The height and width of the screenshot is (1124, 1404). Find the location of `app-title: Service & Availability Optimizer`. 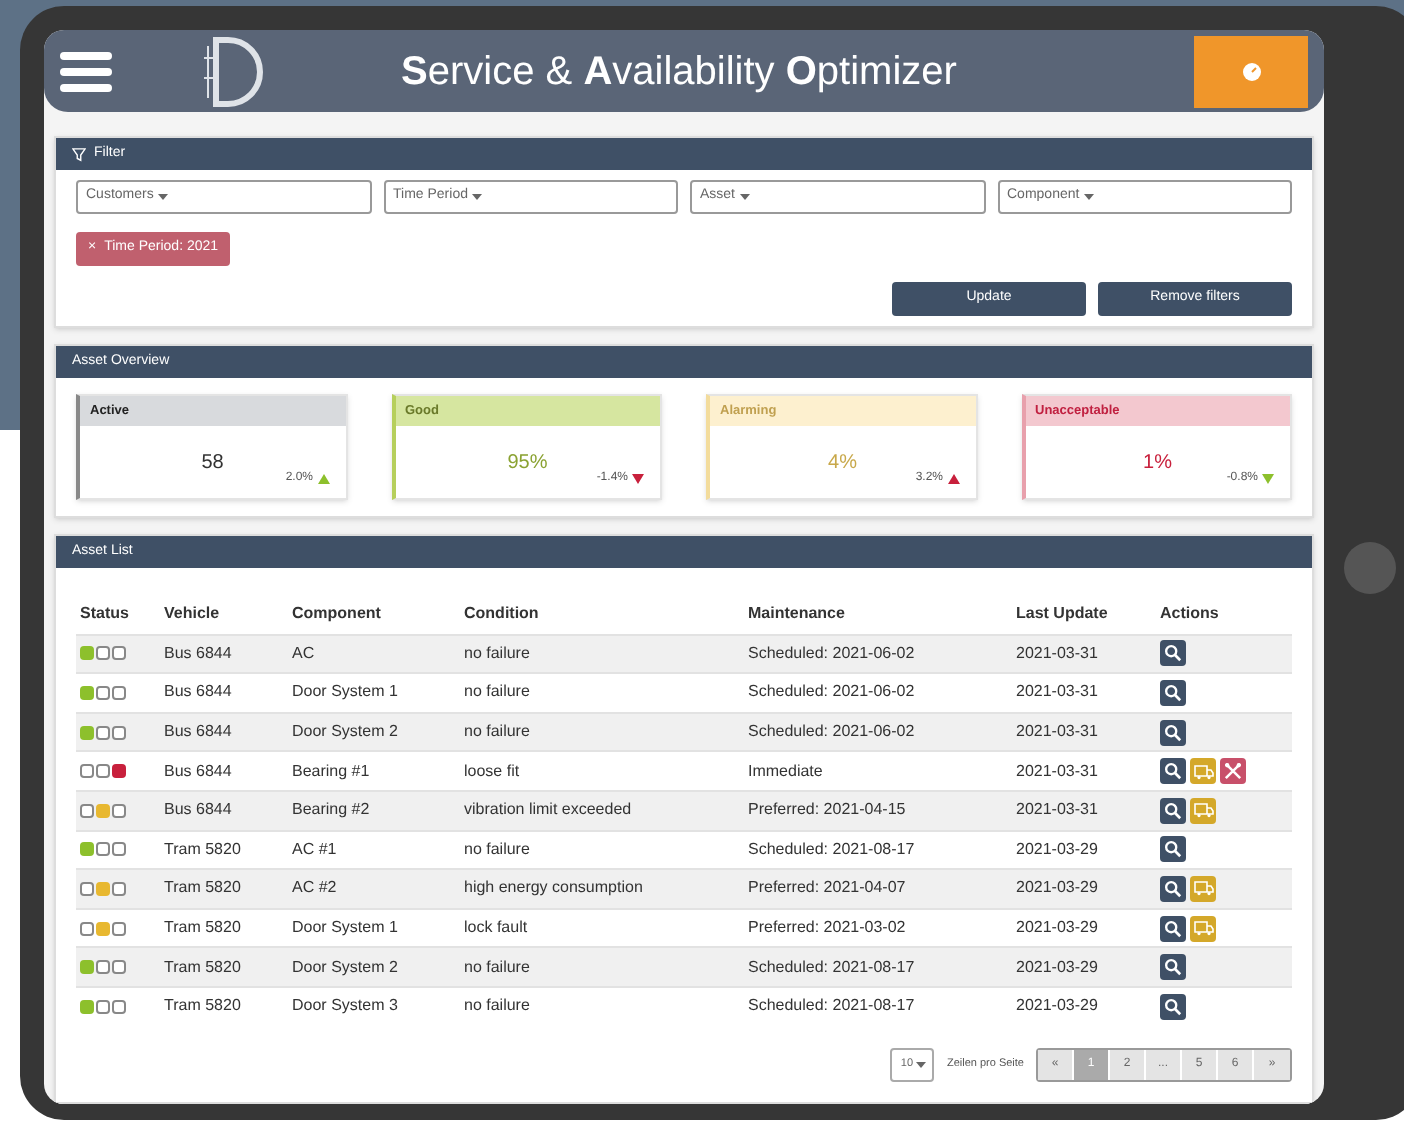

app-title: Service & Availability Optimizer is located at coordinates (679, 72).